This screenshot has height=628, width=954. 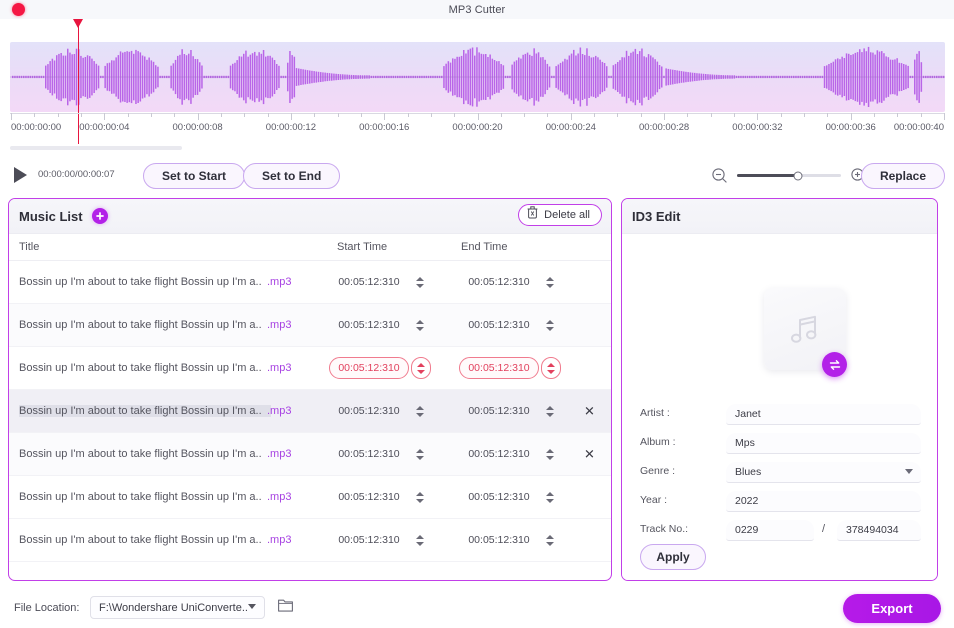 What do you see at coordinates (719, 175) in the screenshot?
I see `zoom-out-icon` at bounding box center [719, 175].